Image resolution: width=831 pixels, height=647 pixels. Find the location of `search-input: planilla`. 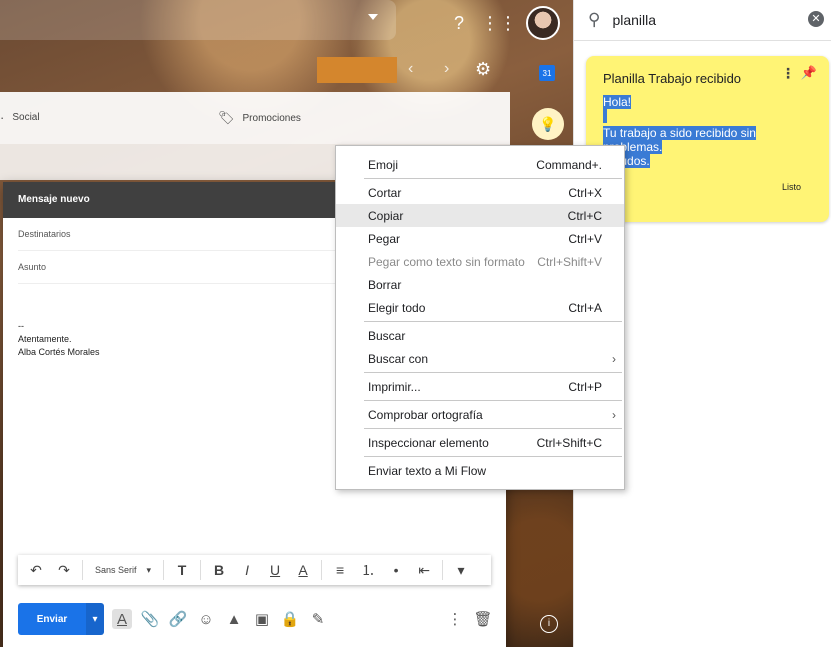

search-input: planilla is located at coordinates (634, 20).